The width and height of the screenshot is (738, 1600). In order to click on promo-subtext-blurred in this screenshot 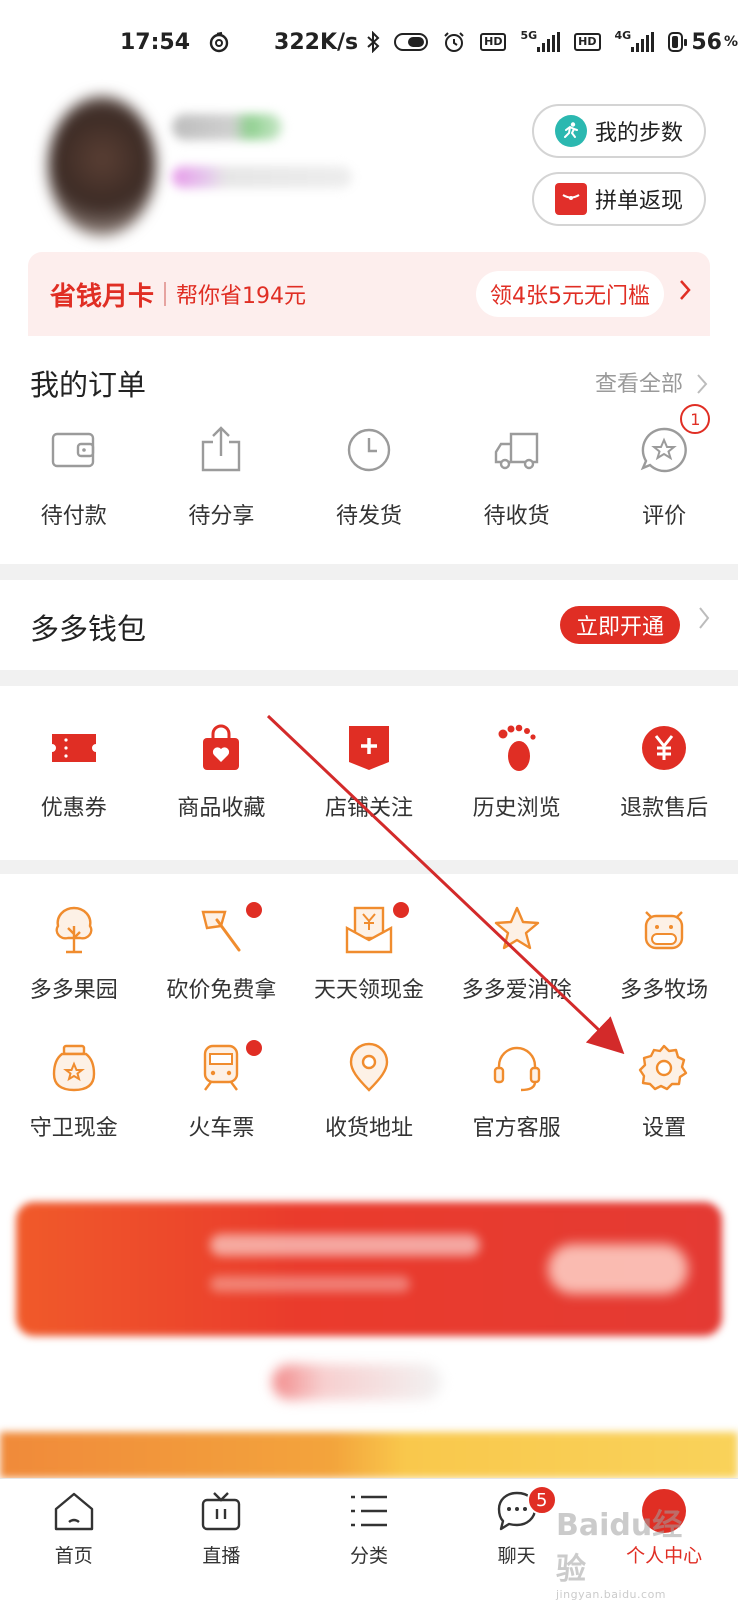, I will do `click(310, 1284)`.